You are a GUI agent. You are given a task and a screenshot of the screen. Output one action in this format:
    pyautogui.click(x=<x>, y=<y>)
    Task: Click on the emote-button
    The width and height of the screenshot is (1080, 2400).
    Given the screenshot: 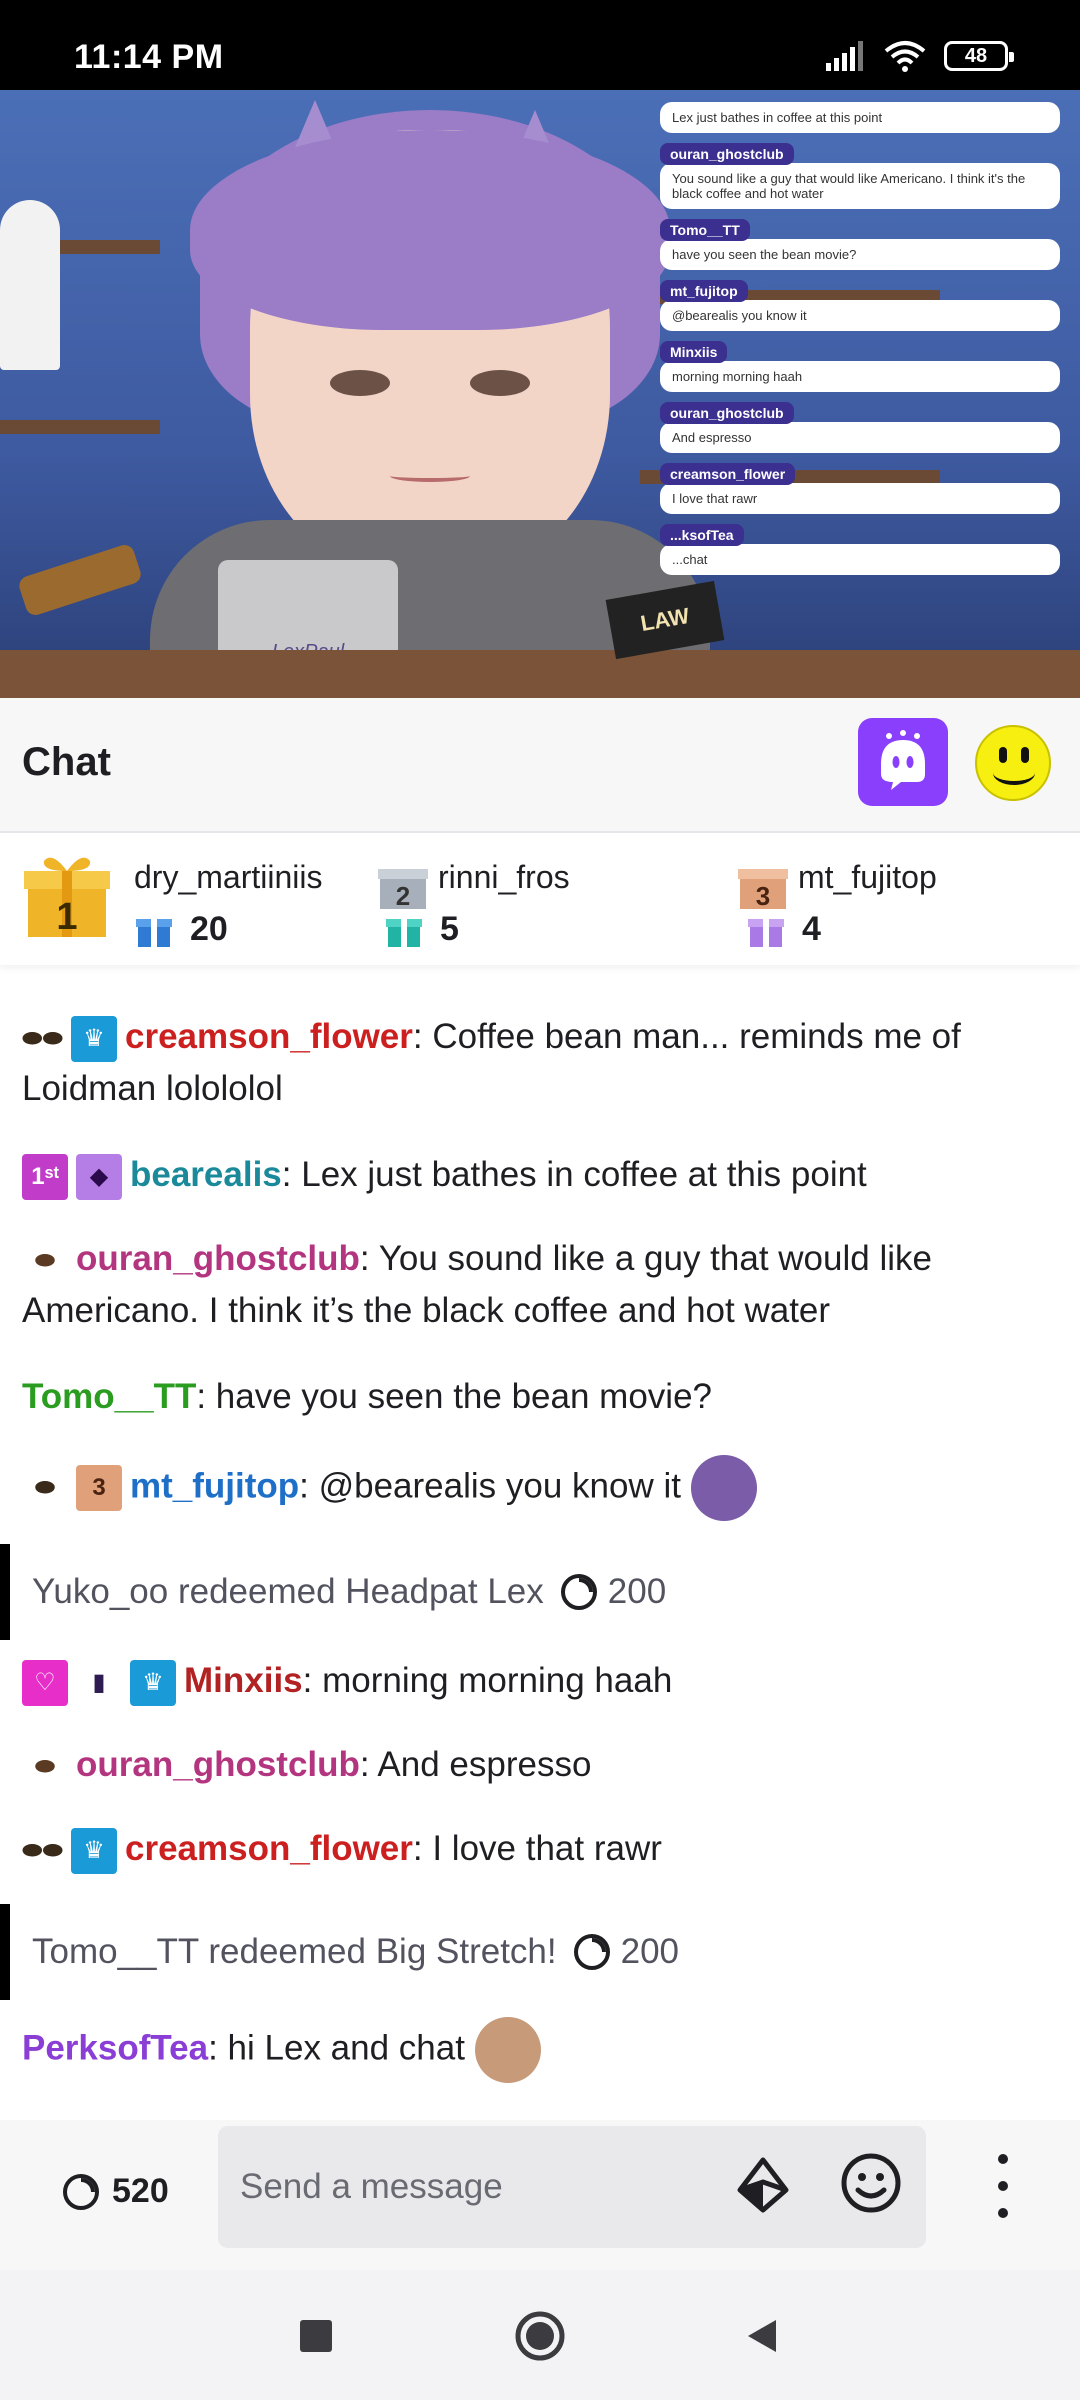 What is the action you would take?
    pyautogui.click(x=1013, y=763)
    